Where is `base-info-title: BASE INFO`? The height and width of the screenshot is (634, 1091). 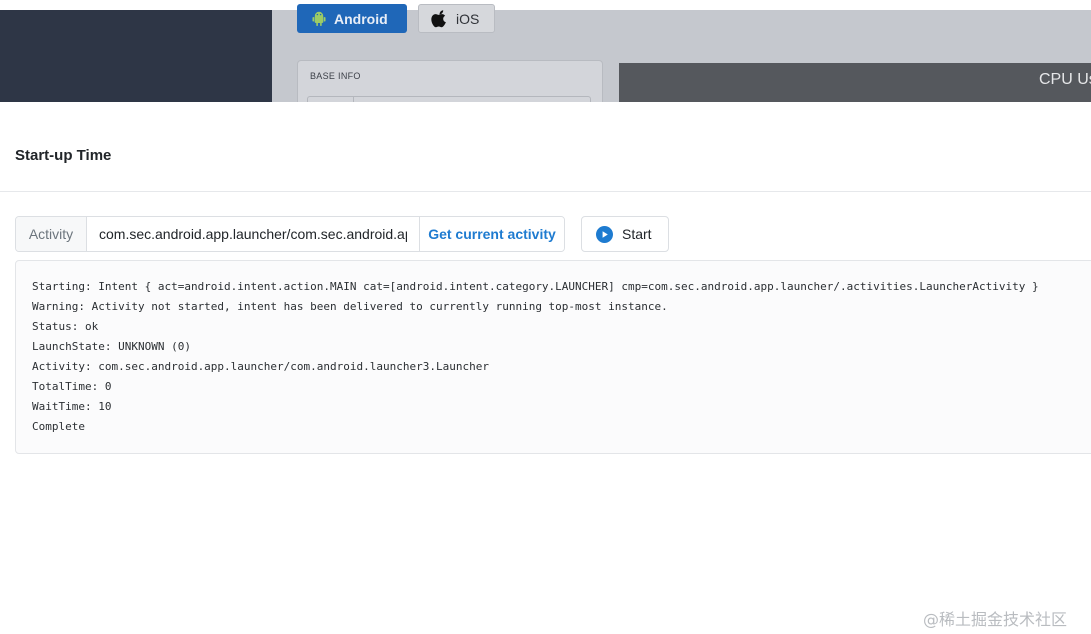
base-info-title: BASE INFO is located at coordinates (335, 76).